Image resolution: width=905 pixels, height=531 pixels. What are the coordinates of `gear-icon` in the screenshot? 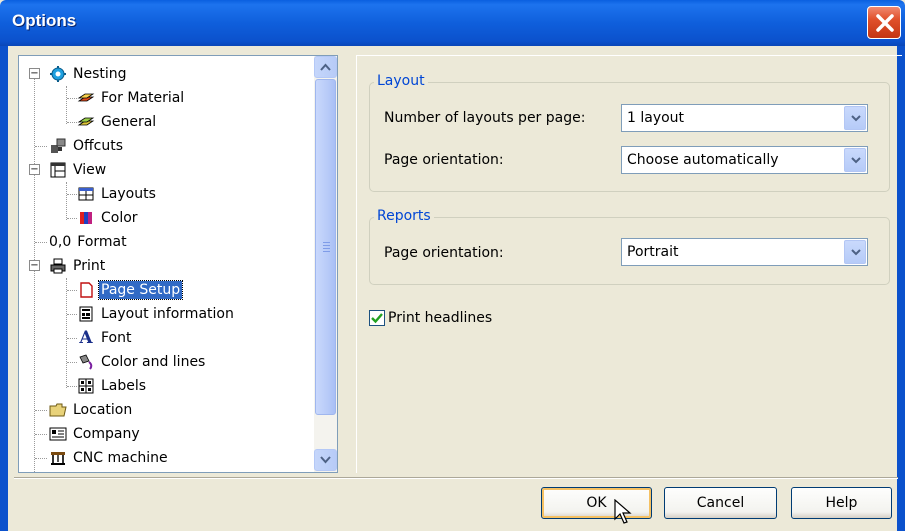 It's located at (58, 74).